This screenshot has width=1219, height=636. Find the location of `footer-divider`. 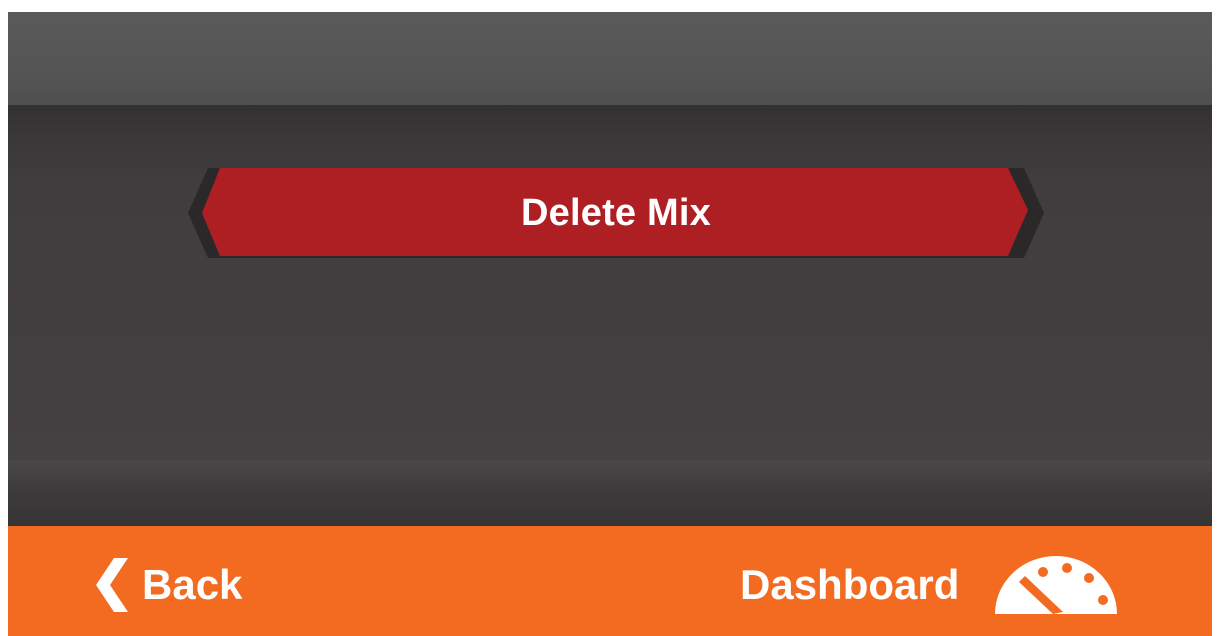

footer-divider is located at coordinates (610, 493).